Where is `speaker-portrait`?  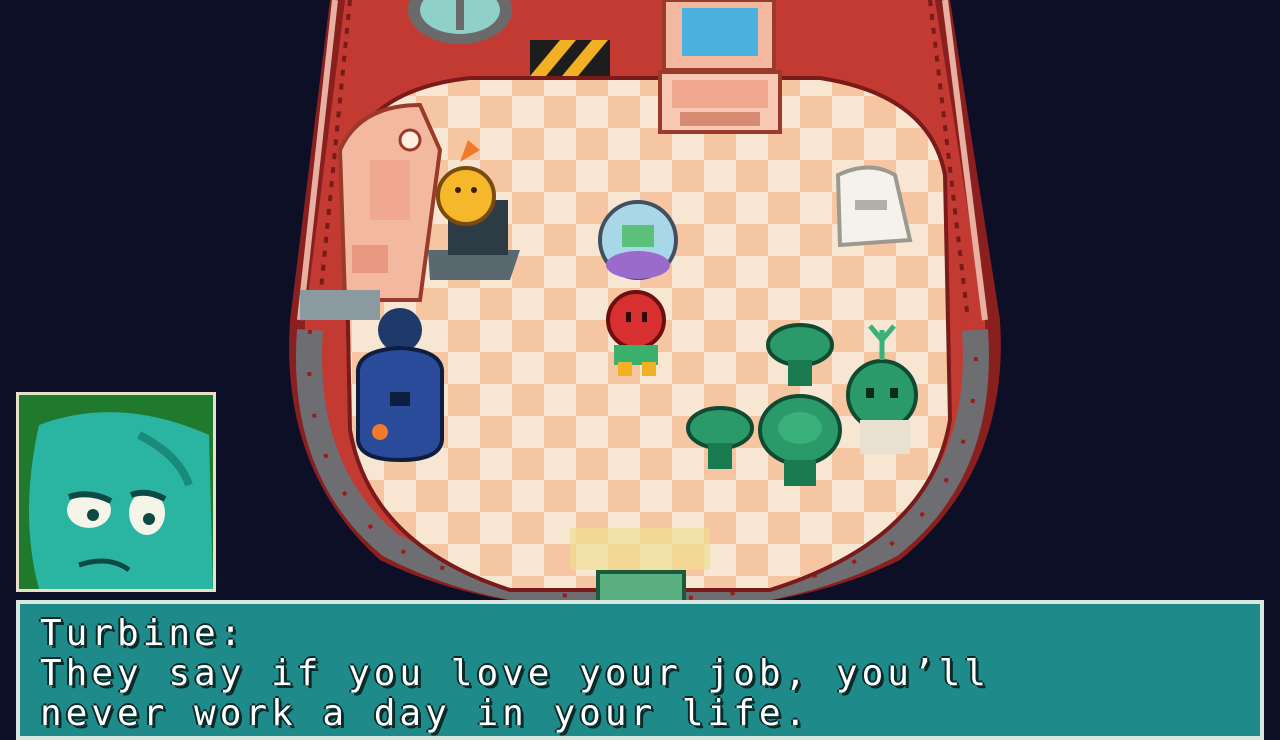 speaker-portrait is located at coordinates (116, 492).